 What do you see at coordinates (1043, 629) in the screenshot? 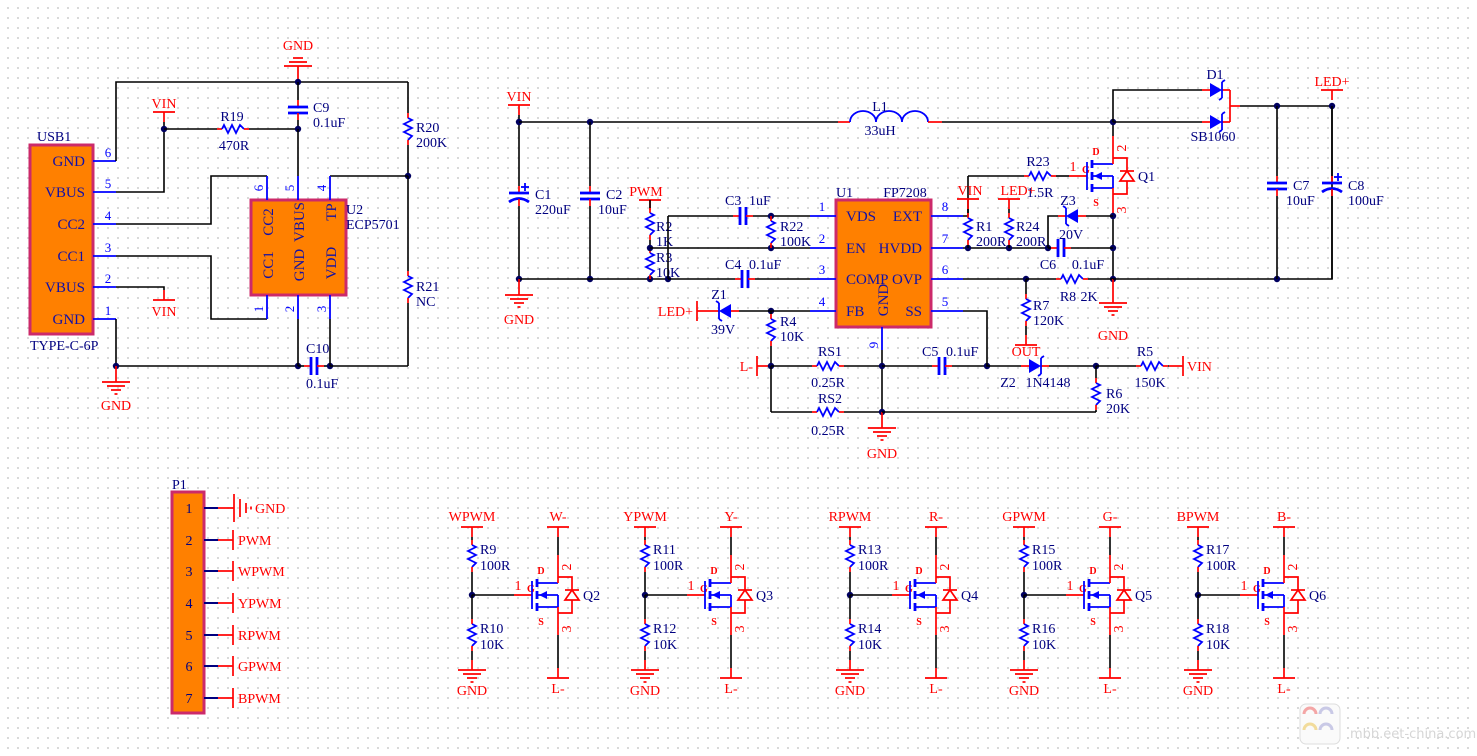
I see `component-ref: R16` at bounding box center [1043, 629].